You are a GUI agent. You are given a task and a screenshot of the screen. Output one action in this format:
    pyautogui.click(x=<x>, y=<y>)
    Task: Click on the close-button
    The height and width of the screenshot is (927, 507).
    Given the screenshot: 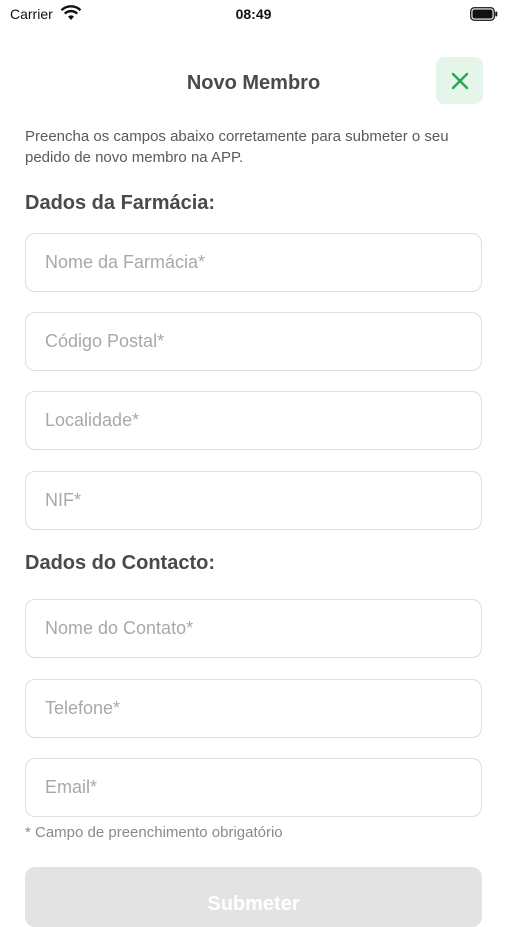 What is the action you would take?
    pyautogui.click(x=459, y=80)
    